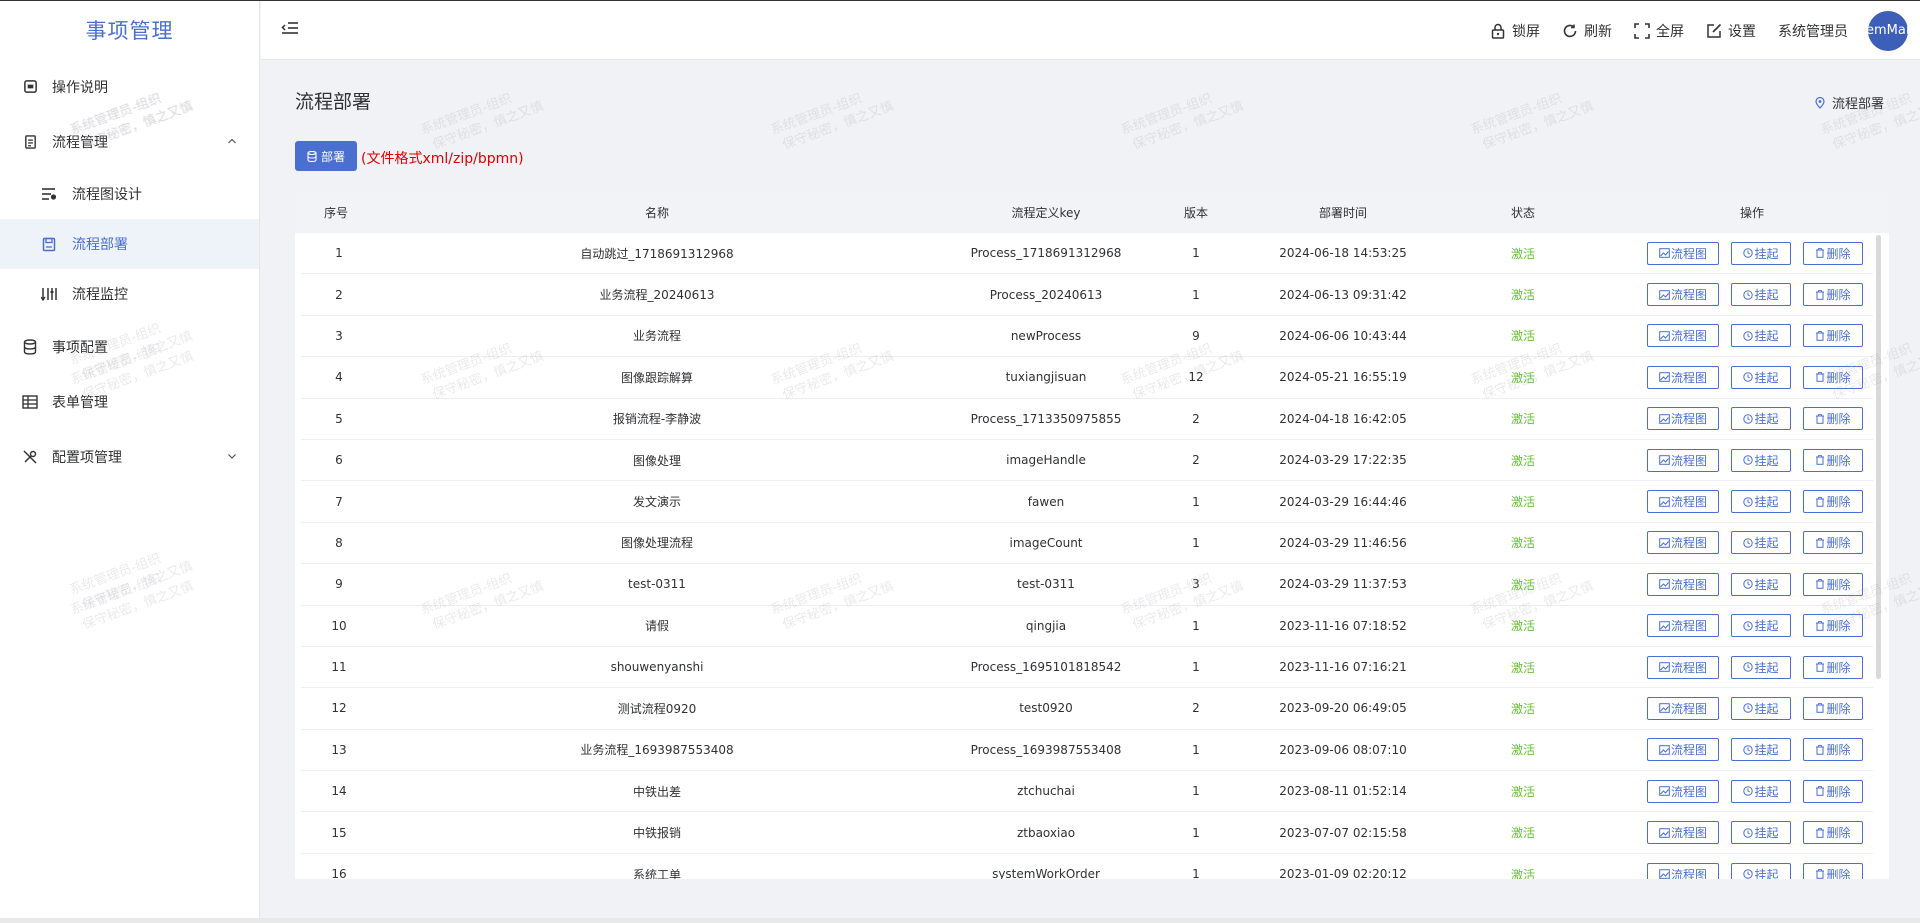 The width and height of the screenshot is (1920, 923). Describe the element at coordinates (1664, 584) in the screenshot. I see `image-icon` at that location.